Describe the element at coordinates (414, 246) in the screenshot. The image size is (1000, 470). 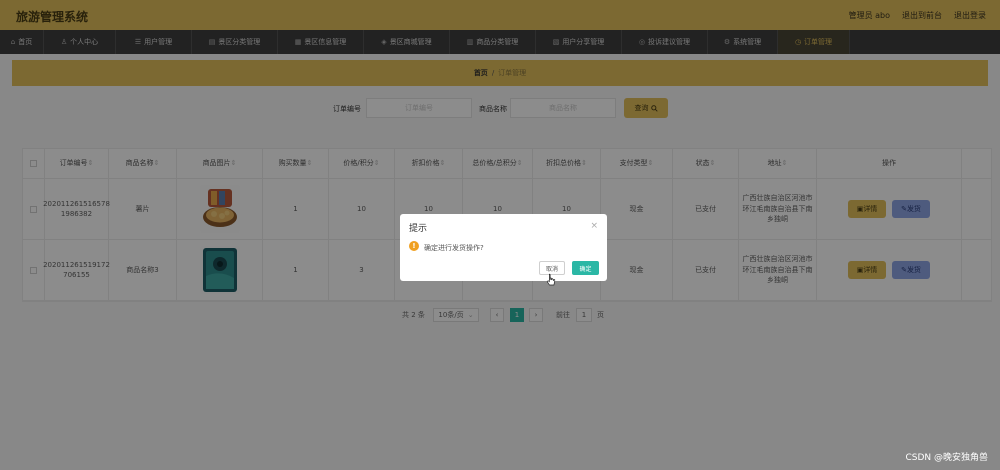
I see `warning-icon: !` at that location.